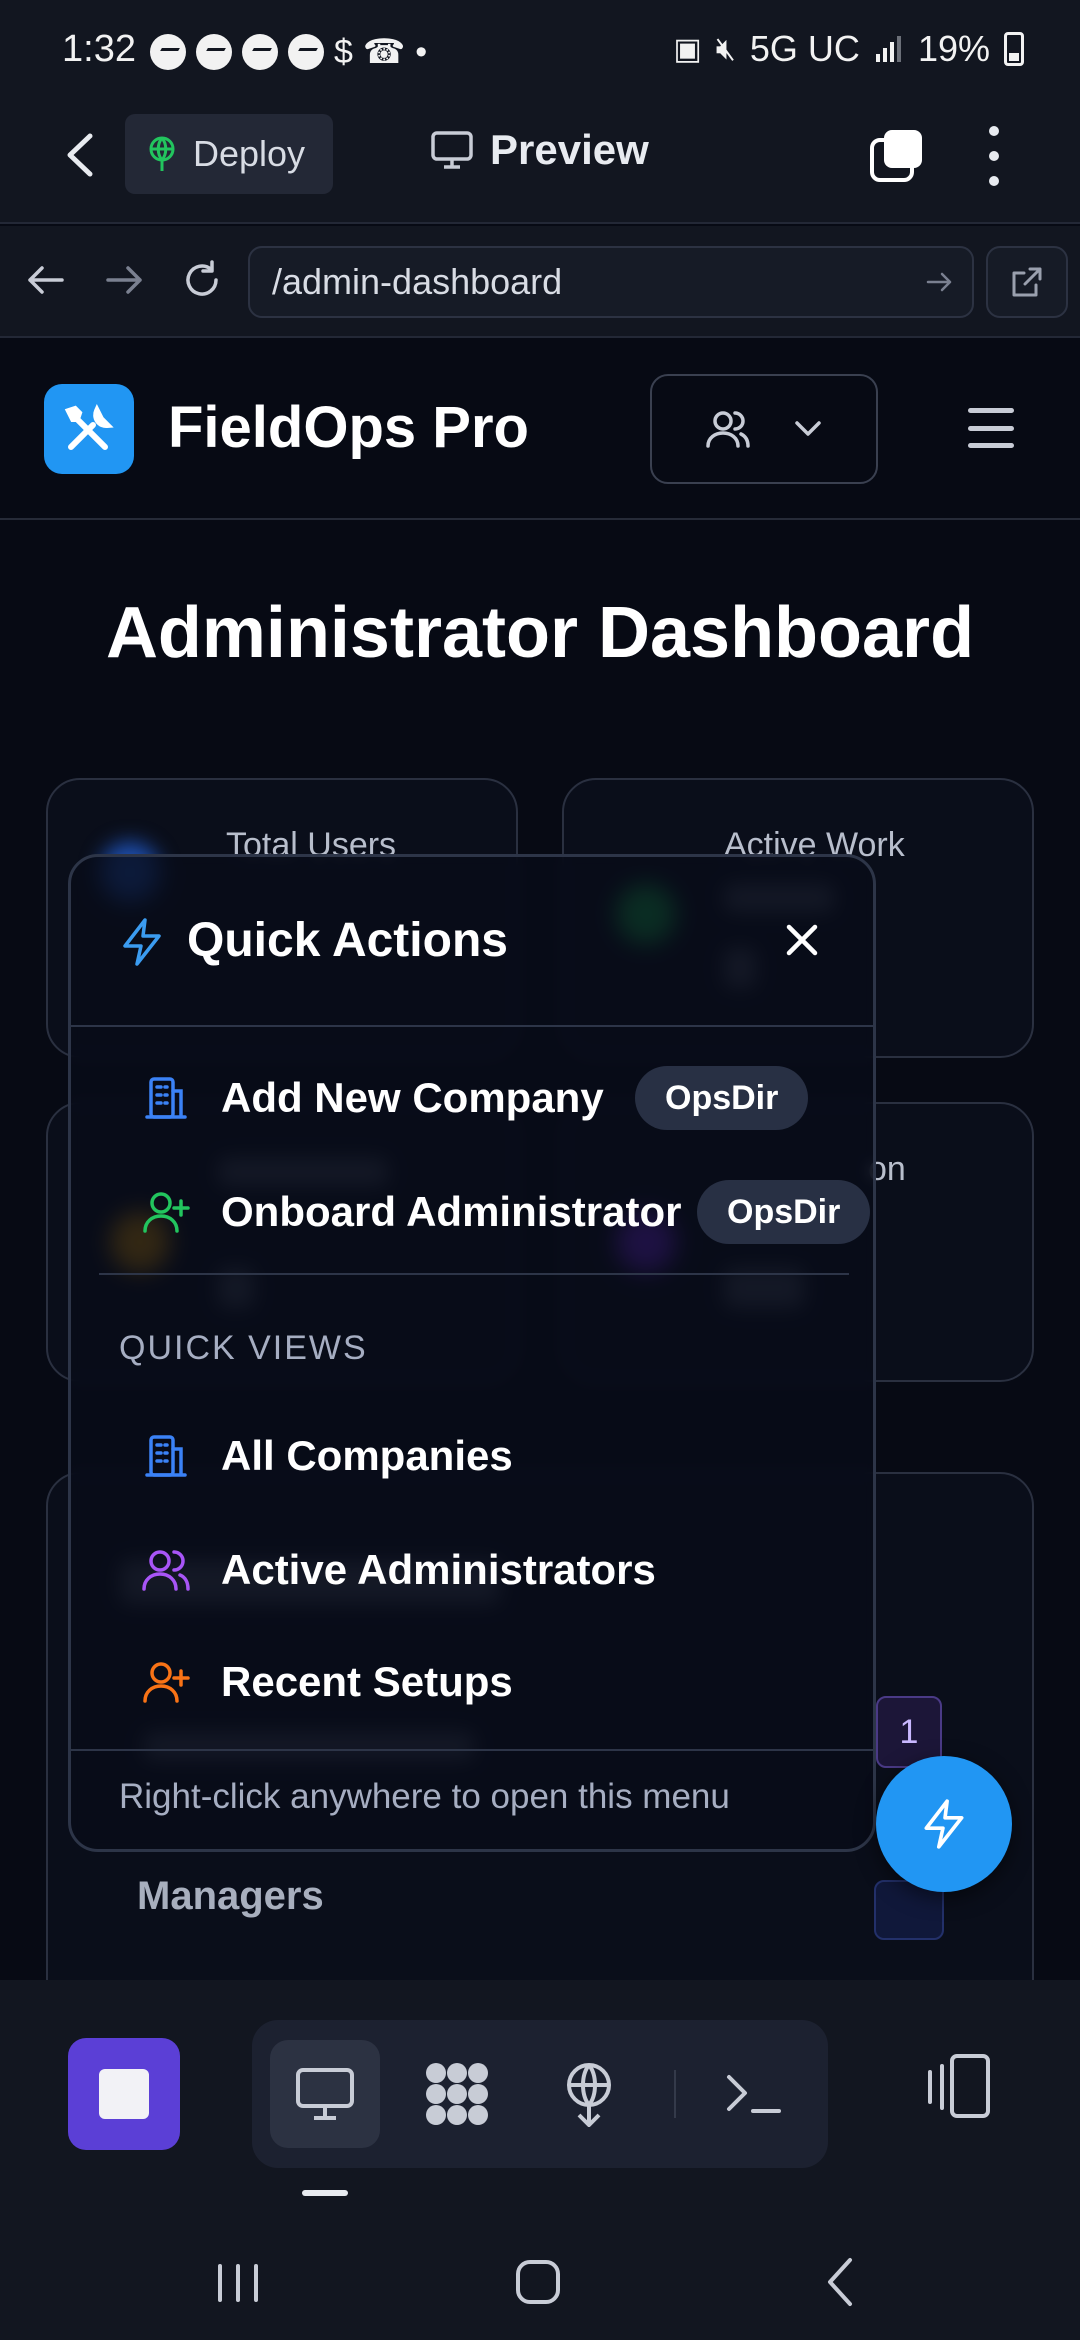 The height and width of the screenshot is (2340, 1080). What do you see at coordinates (804, 48) in the screenshot?
I see `network-label: 5G UC` at bounding box center [804, 48].